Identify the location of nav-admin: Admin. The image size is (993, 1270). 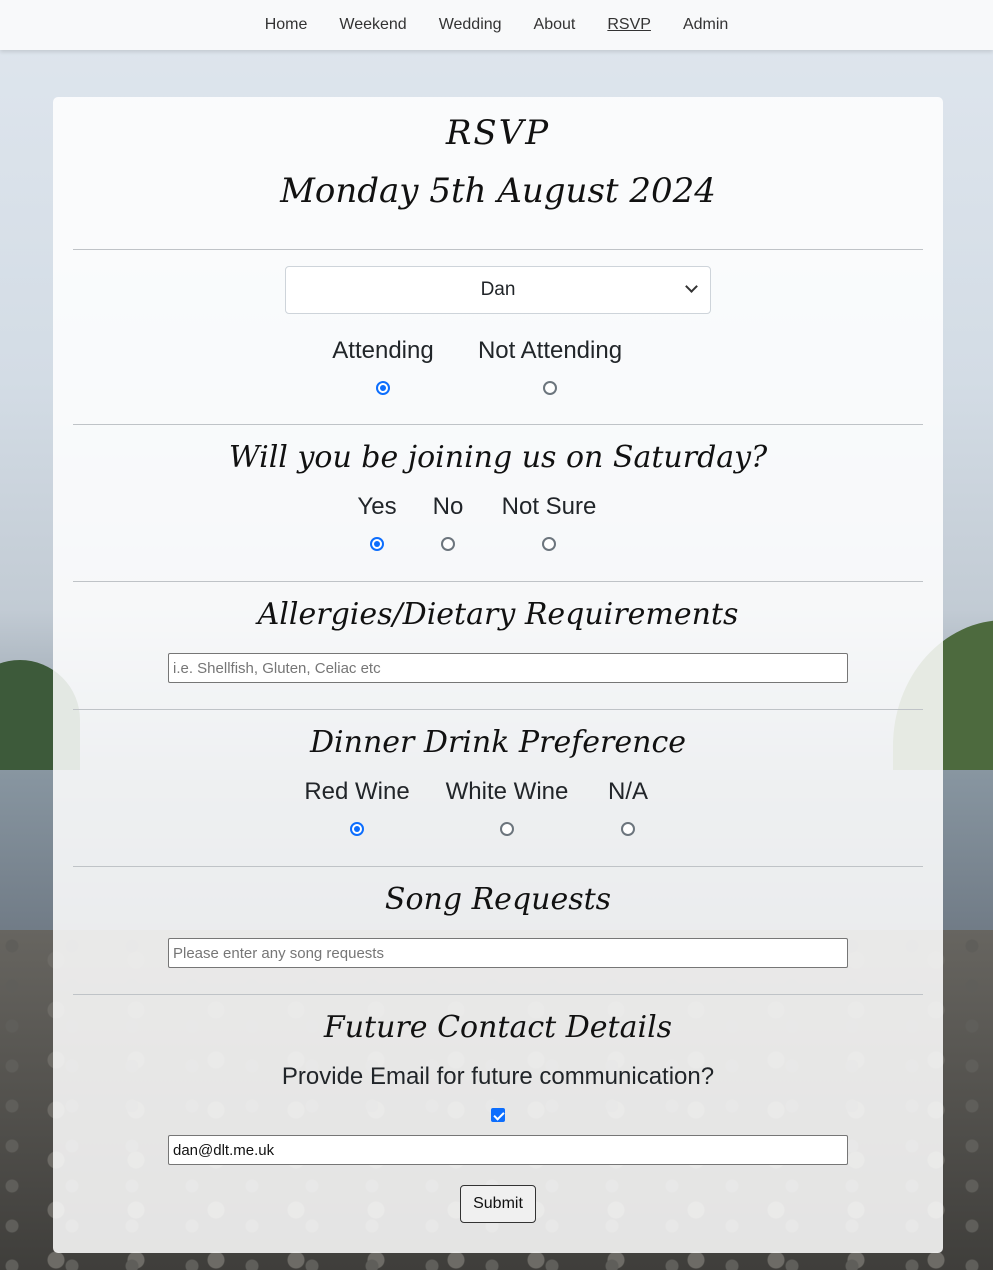
(705, 25).